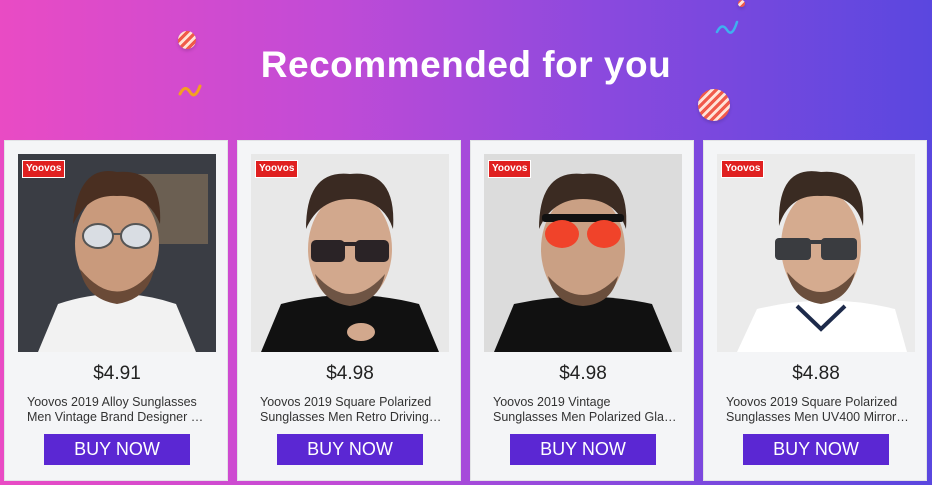  Describe the element at coordinates (119, 417) in the screenshot. I see `product-name-line: Men Vintage Brand Designer Sunglasses` at that location.